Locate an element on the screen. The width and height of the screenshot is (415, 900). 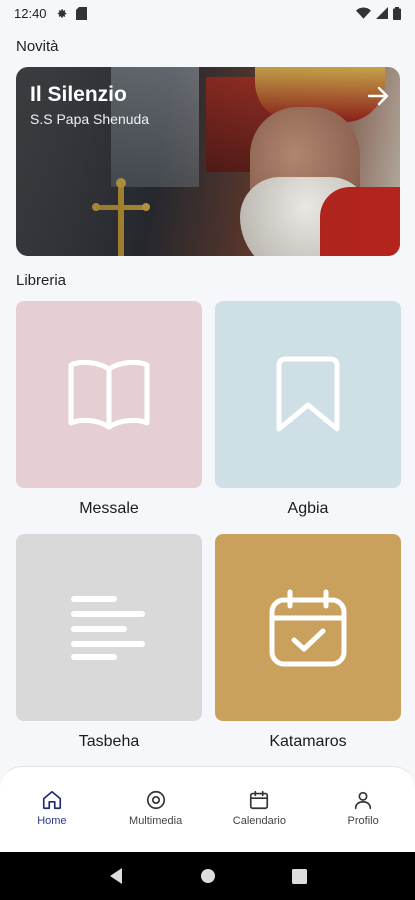
nav-label-calendario: Calendario is located at coordinates (259, 821).